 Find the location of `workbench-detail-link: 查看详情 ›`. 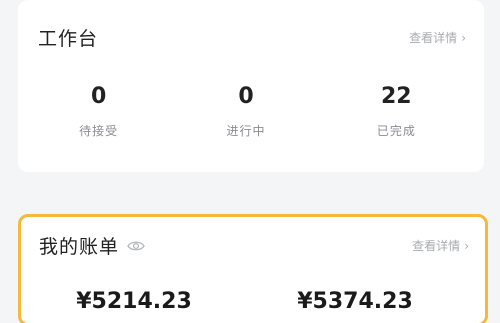

workbench-detail-link: 查看详情 › is located at coordinates (437, 37).